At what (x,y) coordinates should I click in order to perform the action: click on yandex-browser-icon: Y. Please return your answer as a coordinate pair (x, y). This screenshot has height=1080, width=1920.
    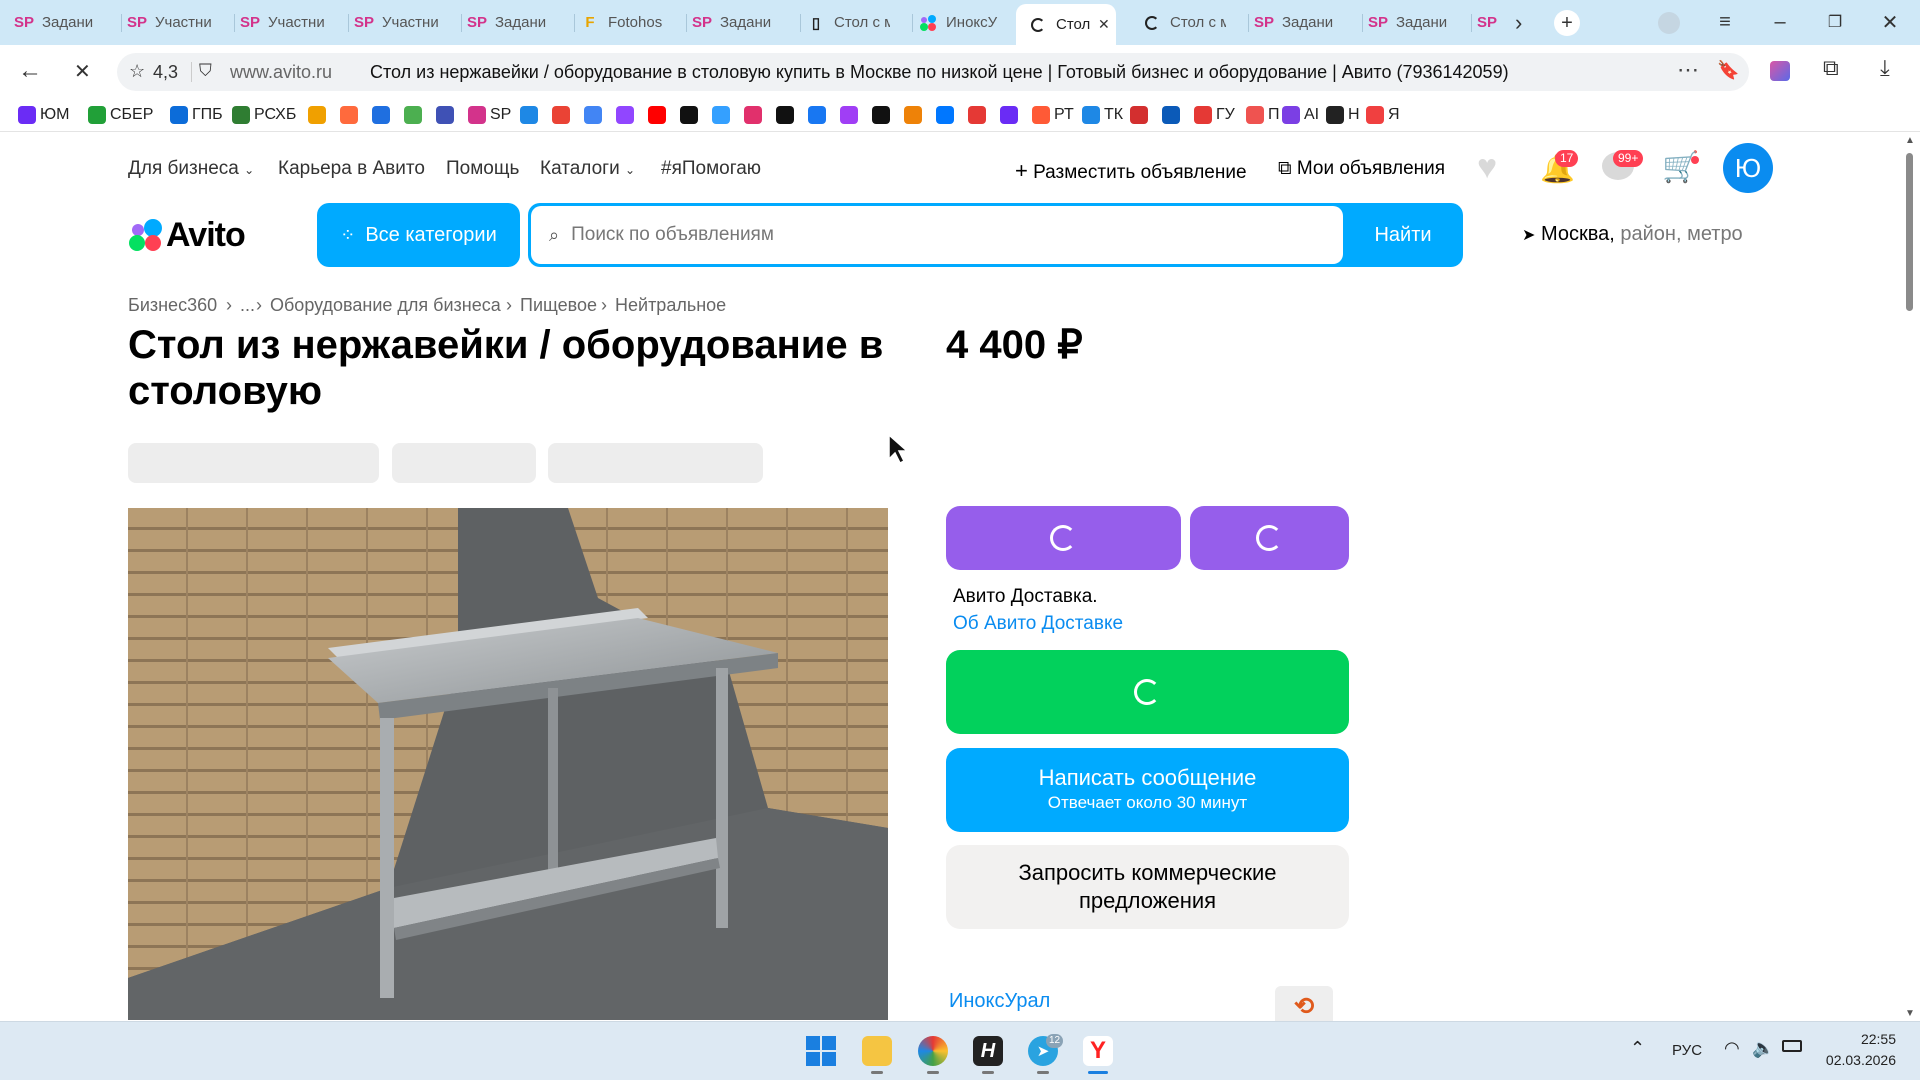
    Looking at the image, I should click on (1098, 1051).